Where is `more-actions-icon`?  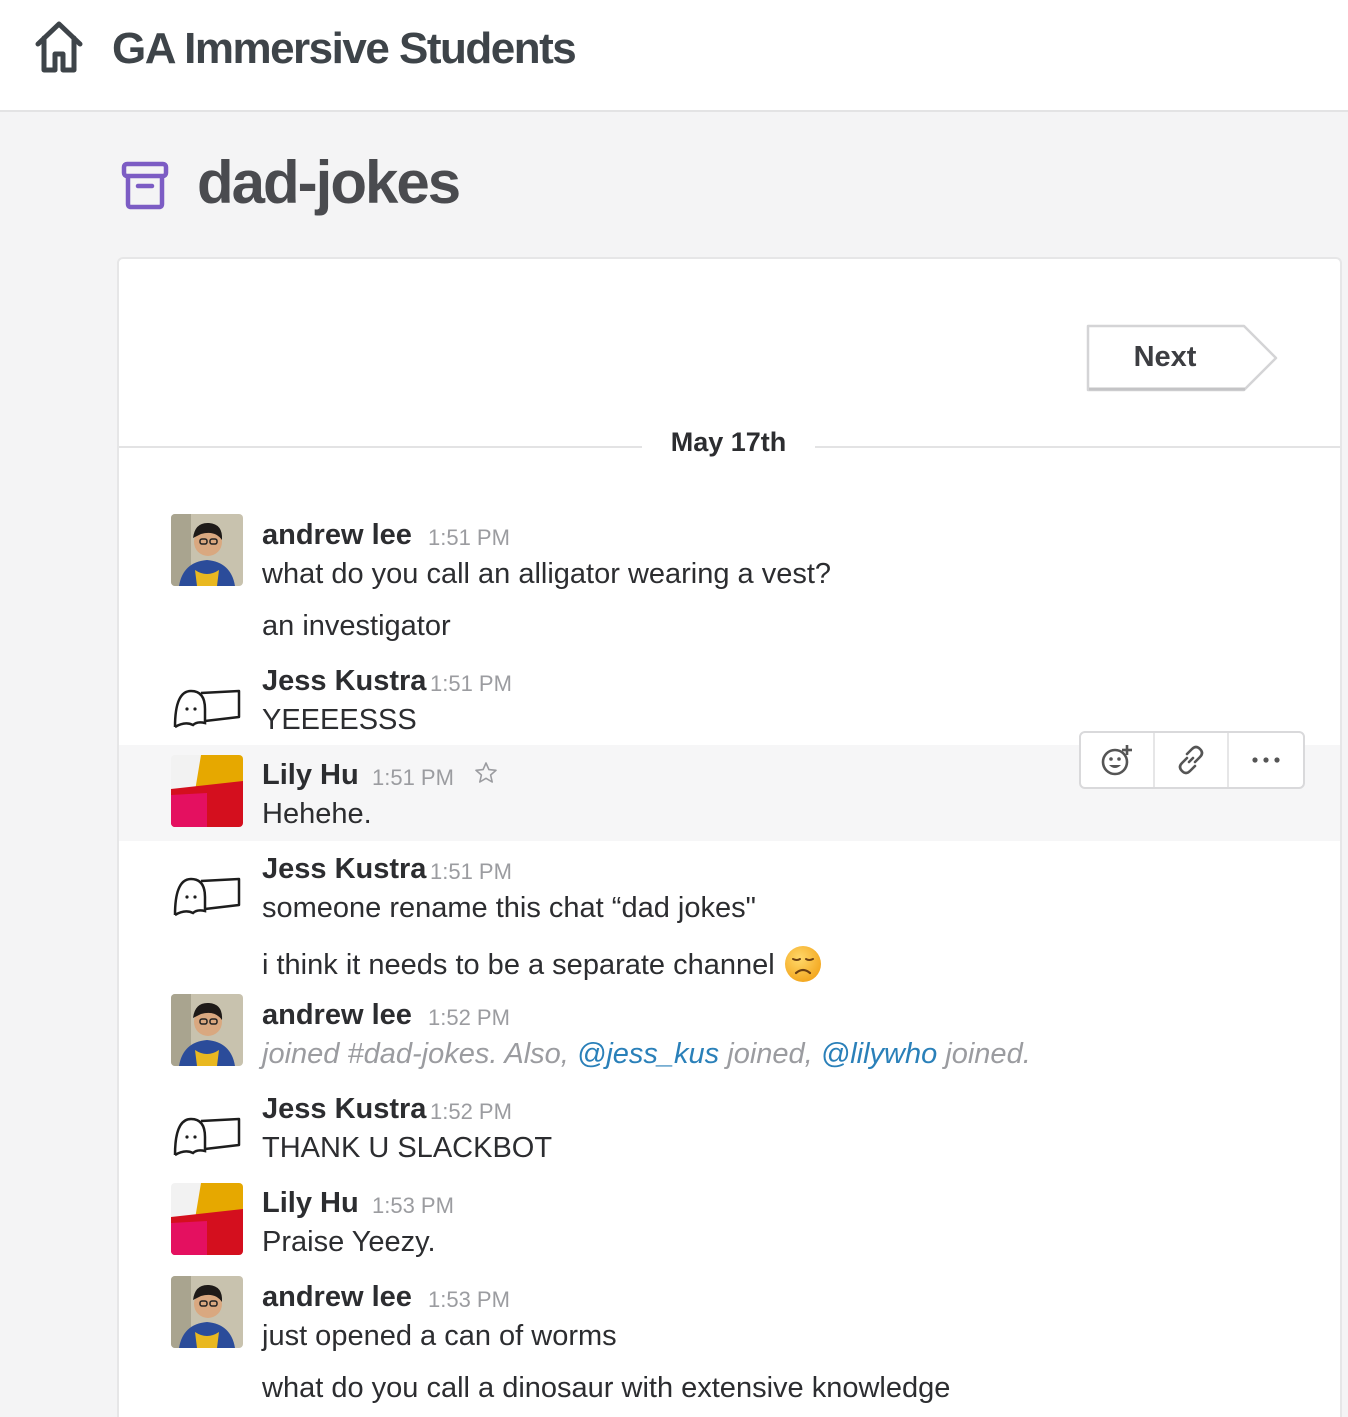 more-actions-icon is located at coordinates (1266, 760).